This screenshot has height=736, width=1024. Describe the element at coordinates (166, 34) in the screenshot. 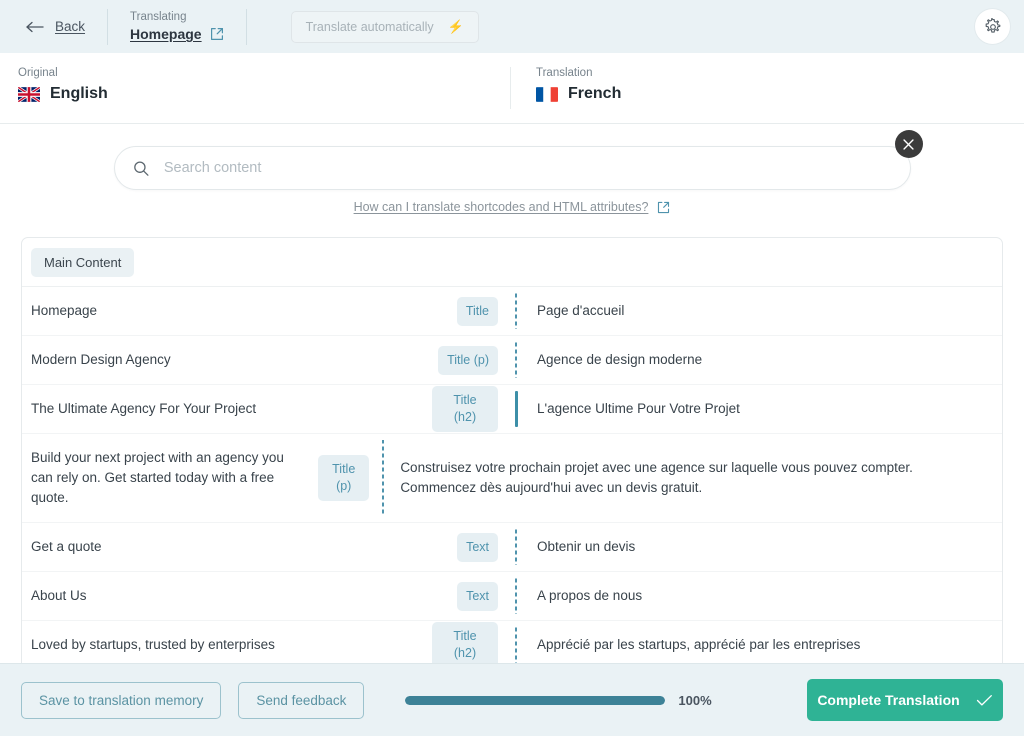

I see `translating-page-name: Homepage` at that location.